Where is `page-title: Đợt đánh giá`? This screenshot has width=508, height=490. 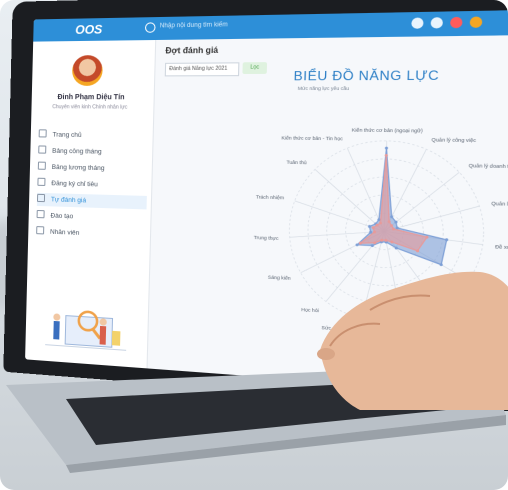
page-title: Đợt đánh giá is located at coordinates (192, 50).